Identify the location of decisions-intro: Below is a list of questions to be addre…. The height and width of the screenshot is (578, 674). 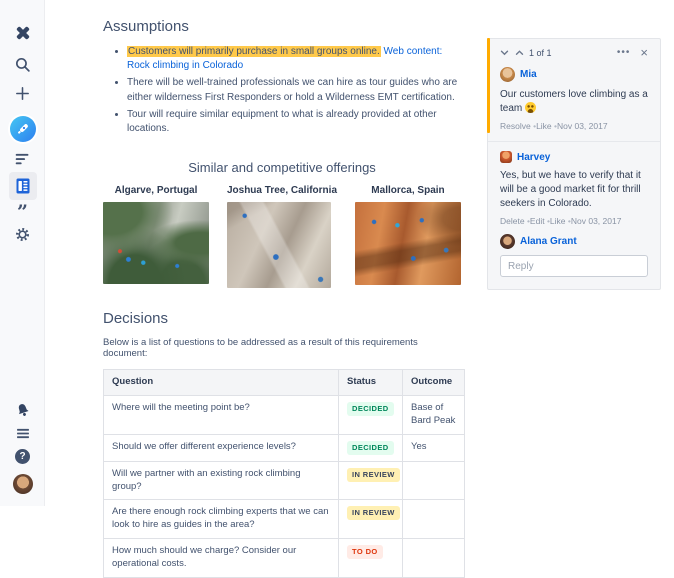
(260, 348).